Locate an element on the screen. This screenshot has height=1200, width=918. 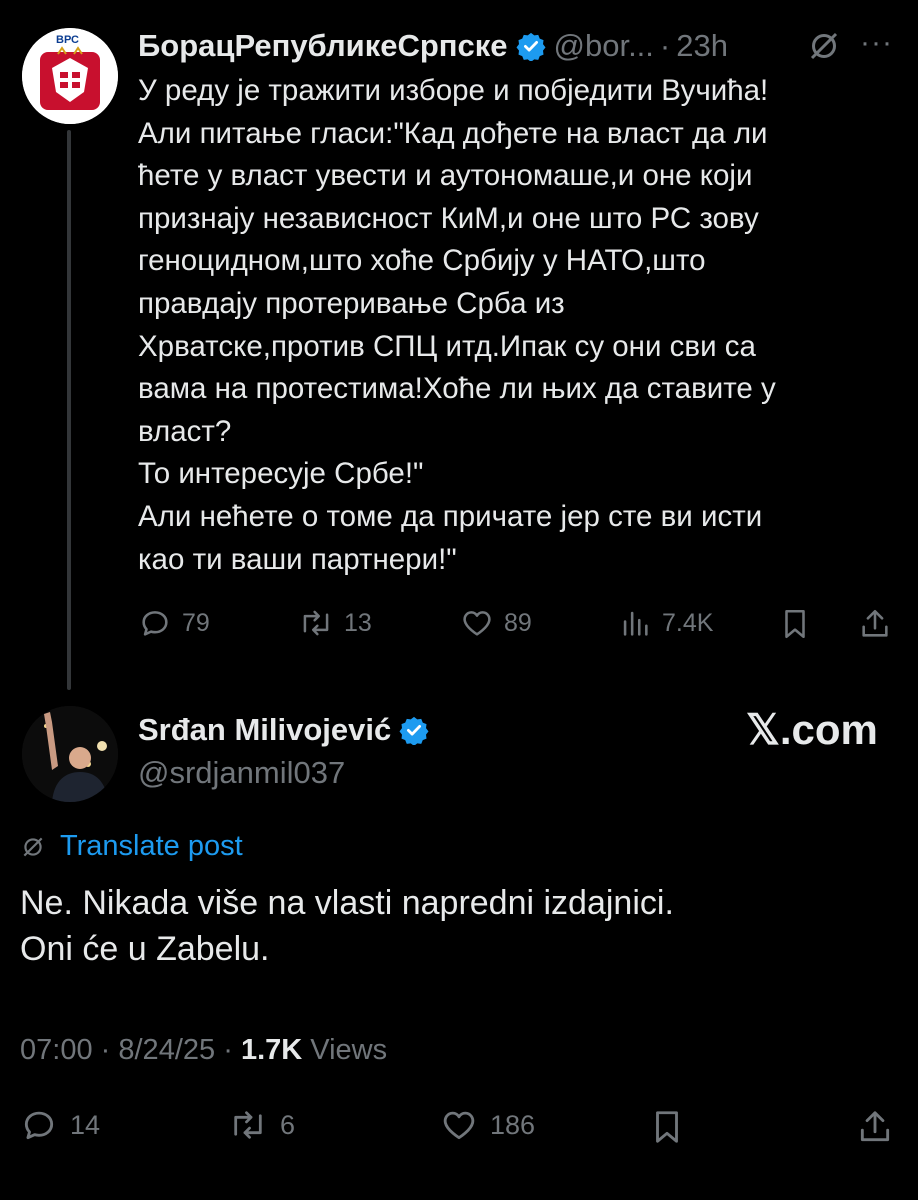
tweet1-action-bar: 79 13 89 7.4K is located at coordinates (518, 626).